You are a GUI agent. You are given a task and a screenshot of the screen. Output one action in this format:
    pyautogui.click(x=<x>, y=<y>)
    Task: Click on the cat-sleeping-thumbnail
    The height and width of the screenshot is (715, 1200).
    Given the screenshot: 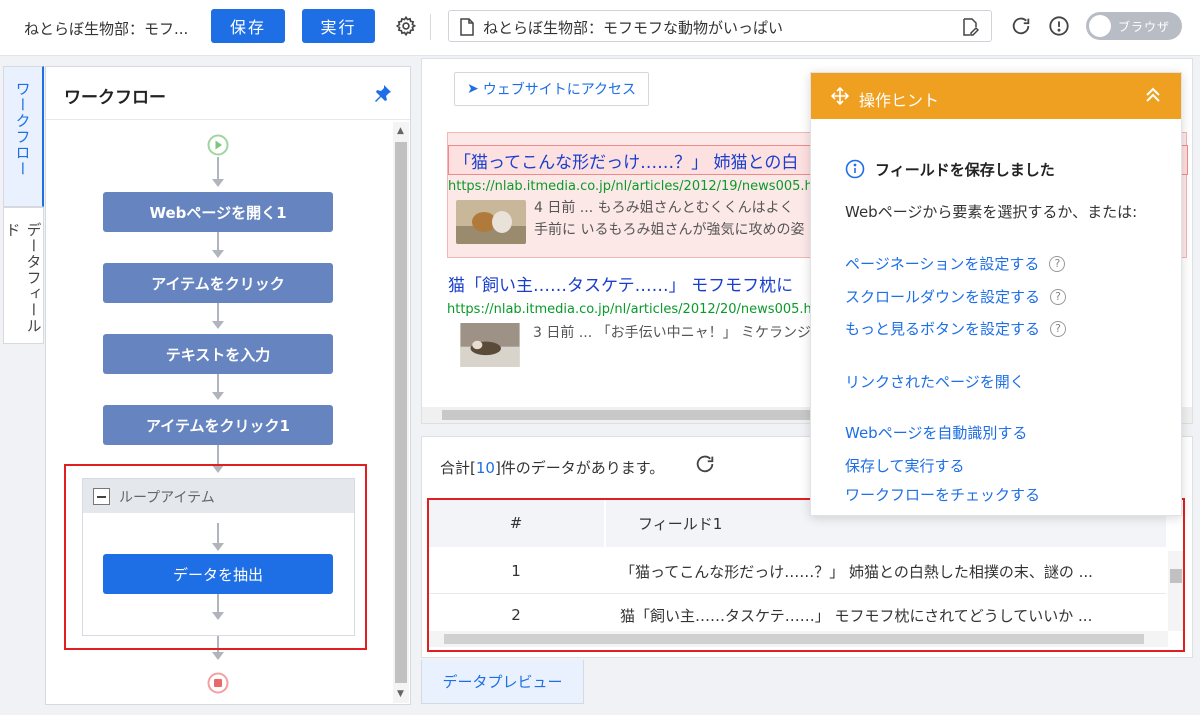 What is the action you would take?
    pyautogui.click(x=490, y=345)
    